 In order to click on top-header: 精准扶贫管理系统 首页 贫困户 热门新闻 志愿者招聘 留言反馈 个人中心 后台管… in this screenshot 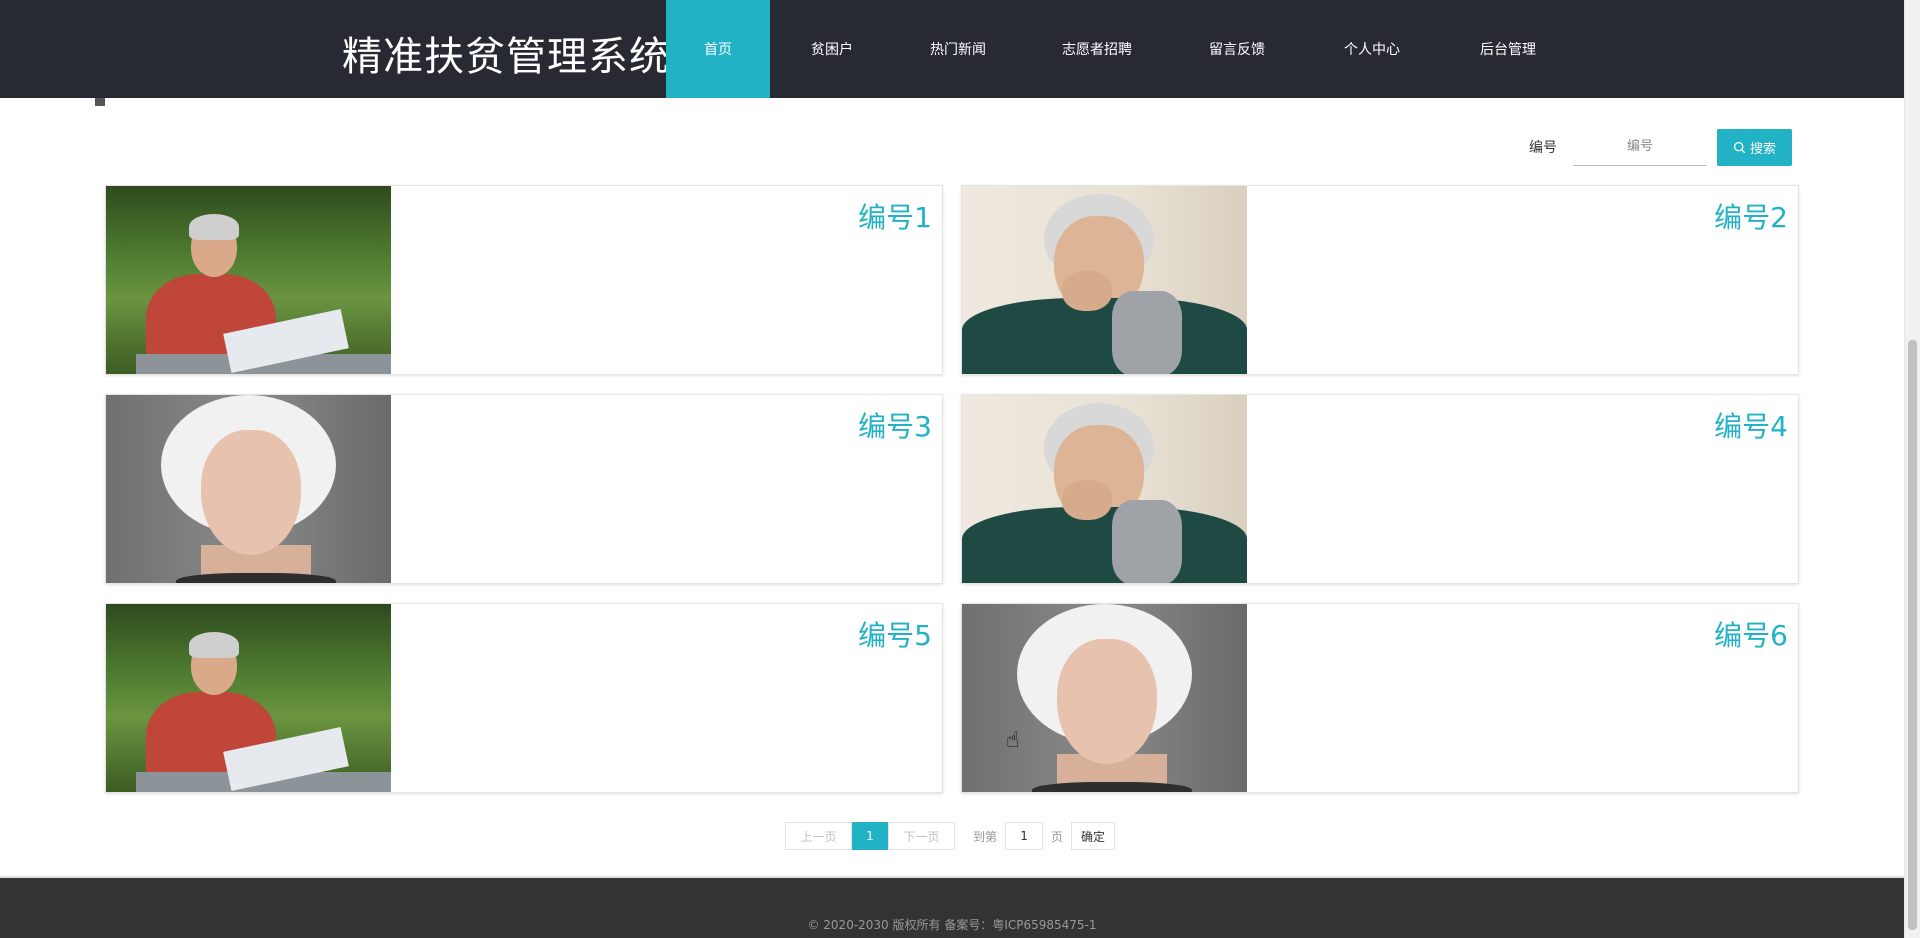, I will do `click(952, 49)`.